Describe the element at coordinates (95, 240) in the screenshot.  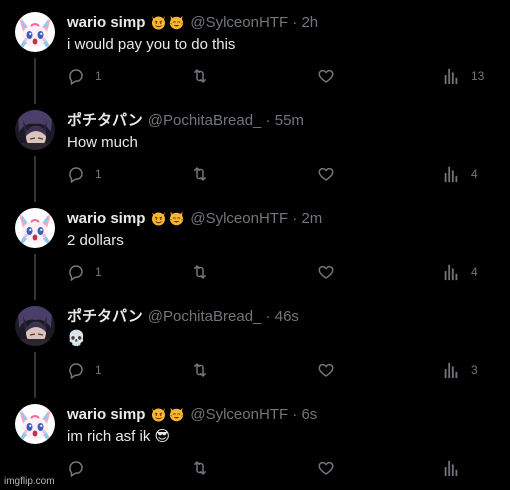
I see `tweet-text: 2 dollars` at that location.